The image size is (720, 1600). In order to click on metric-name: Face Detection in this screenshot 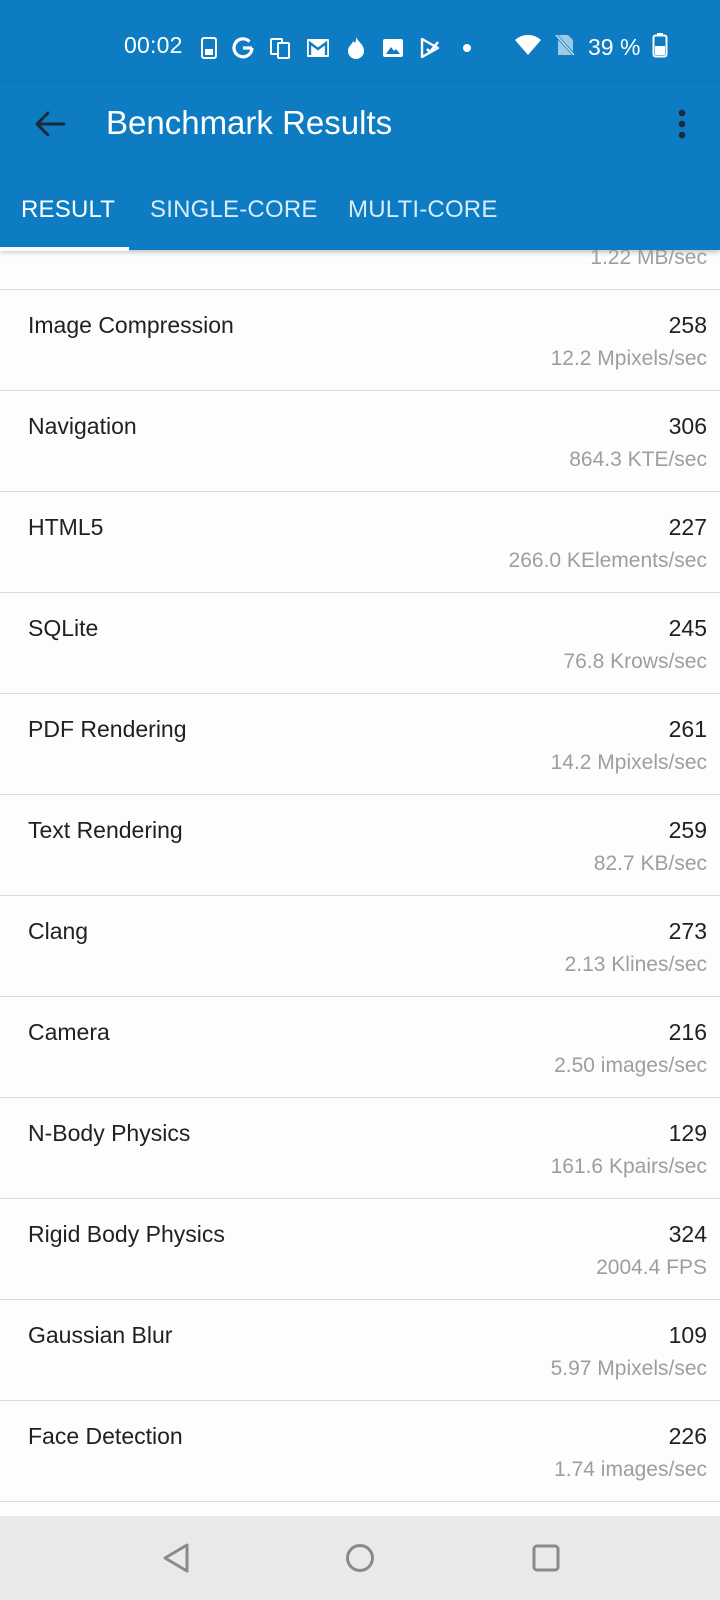, I will do `click(105, 1436)`.